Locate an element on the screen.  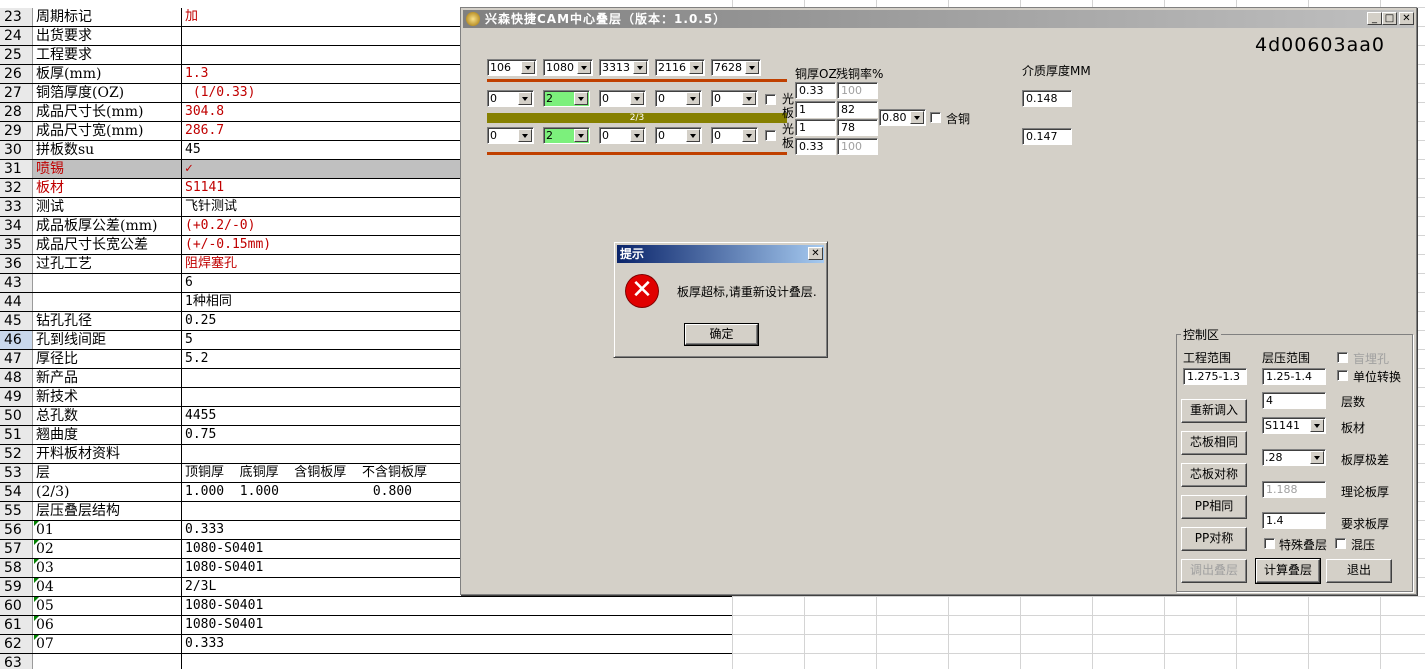
residual-rate-field: 78 is located at coordinates (857, 127).